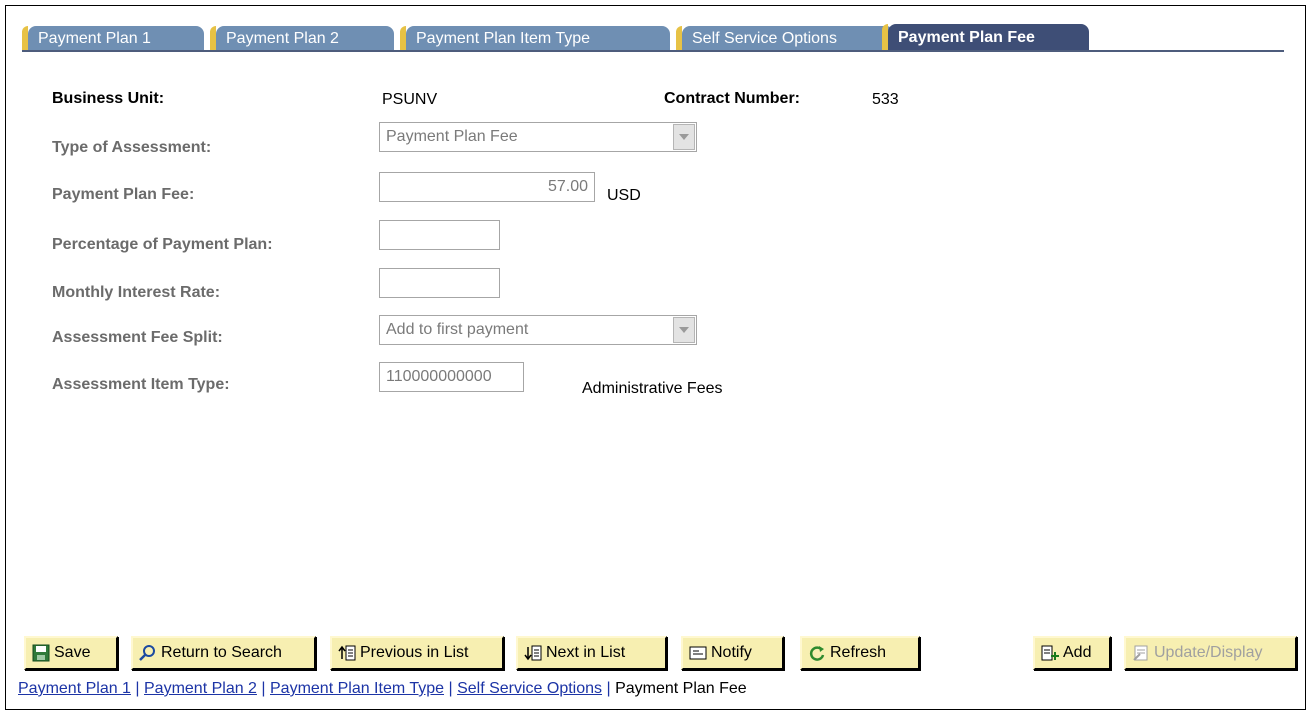 The width and height of the screenshot is (1311, 715). I want to click on save-button: Save, so click(71, 653).